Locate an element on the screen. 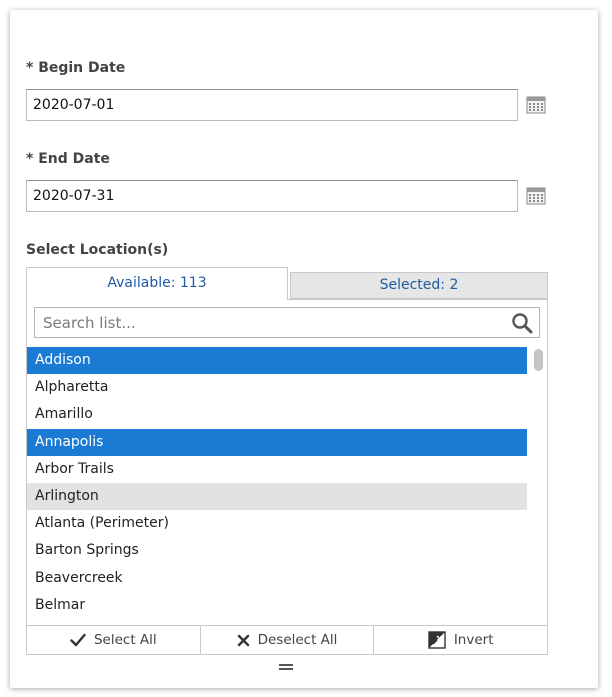 This screenshot has height=697, width=612. list-item: Belmar is located at coordinates (277, 605).